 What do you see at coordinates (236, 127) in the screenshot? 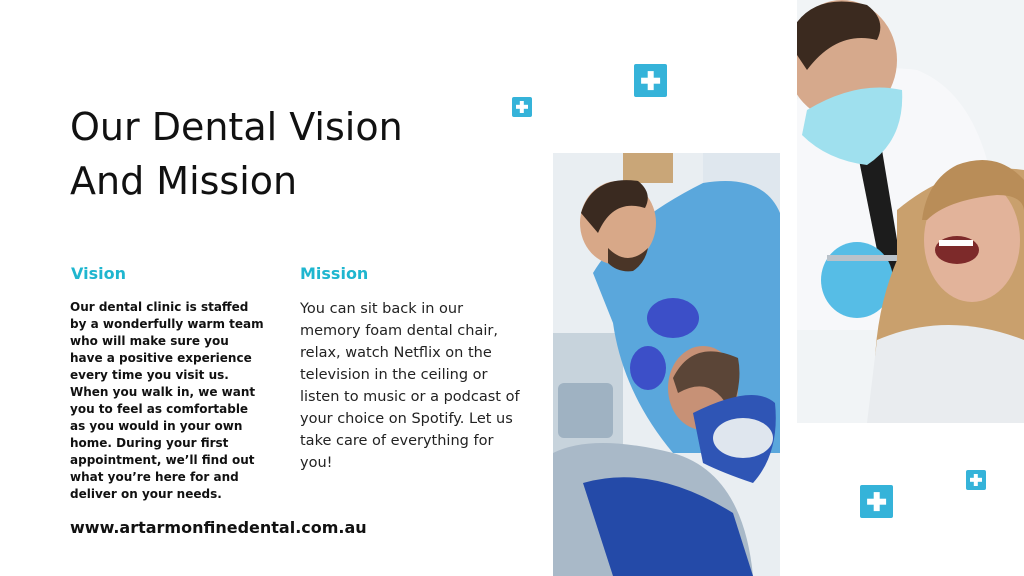
I see `title-line-1: Our Dental Vision` at bounding box center [236, 127].